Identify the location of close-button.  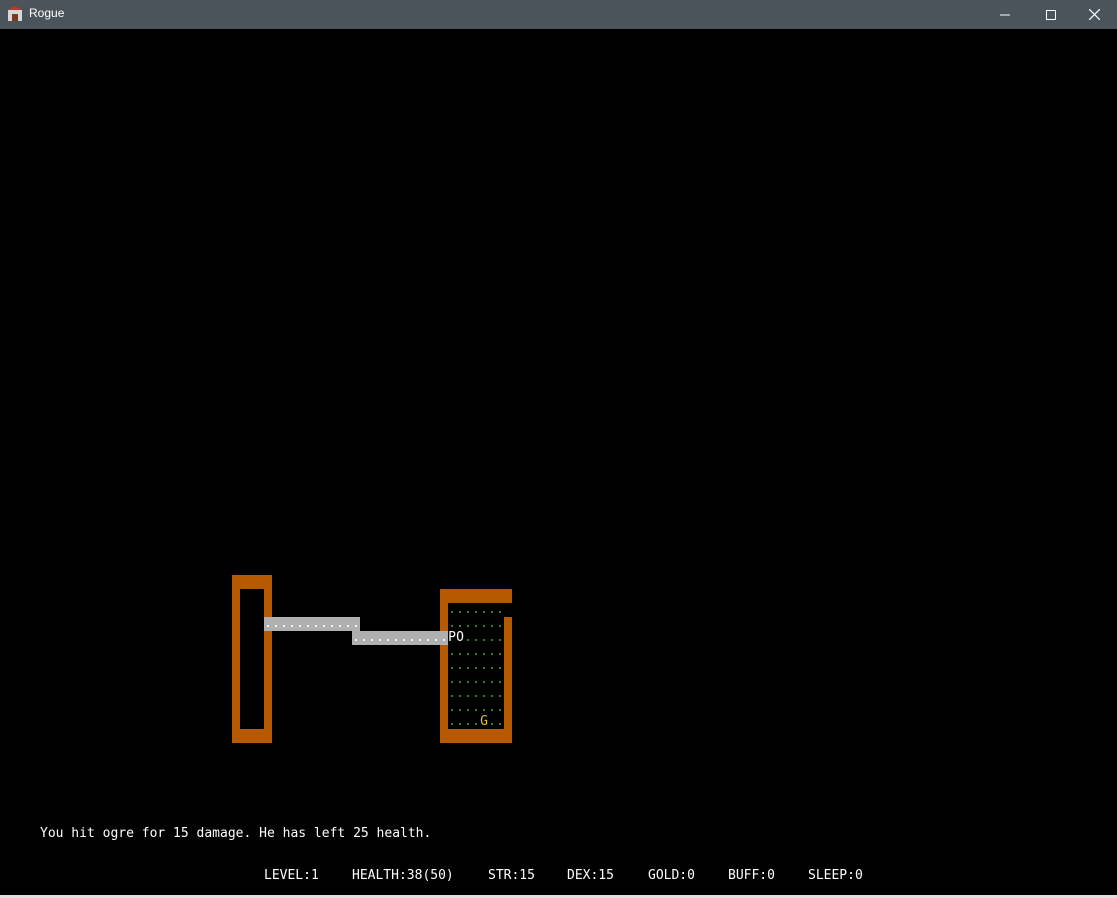
(1094, 14).